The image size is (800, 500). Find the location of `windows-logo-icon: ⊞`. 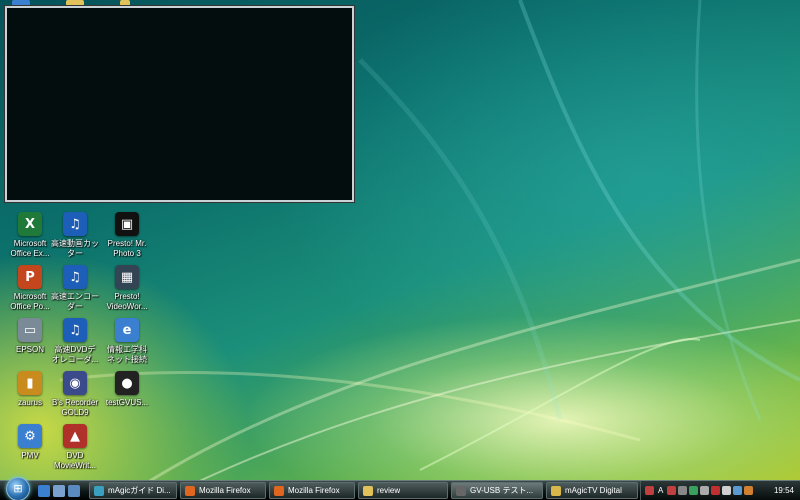

windows-logo-icon: ⊞ is located at coordinates (18, 488).